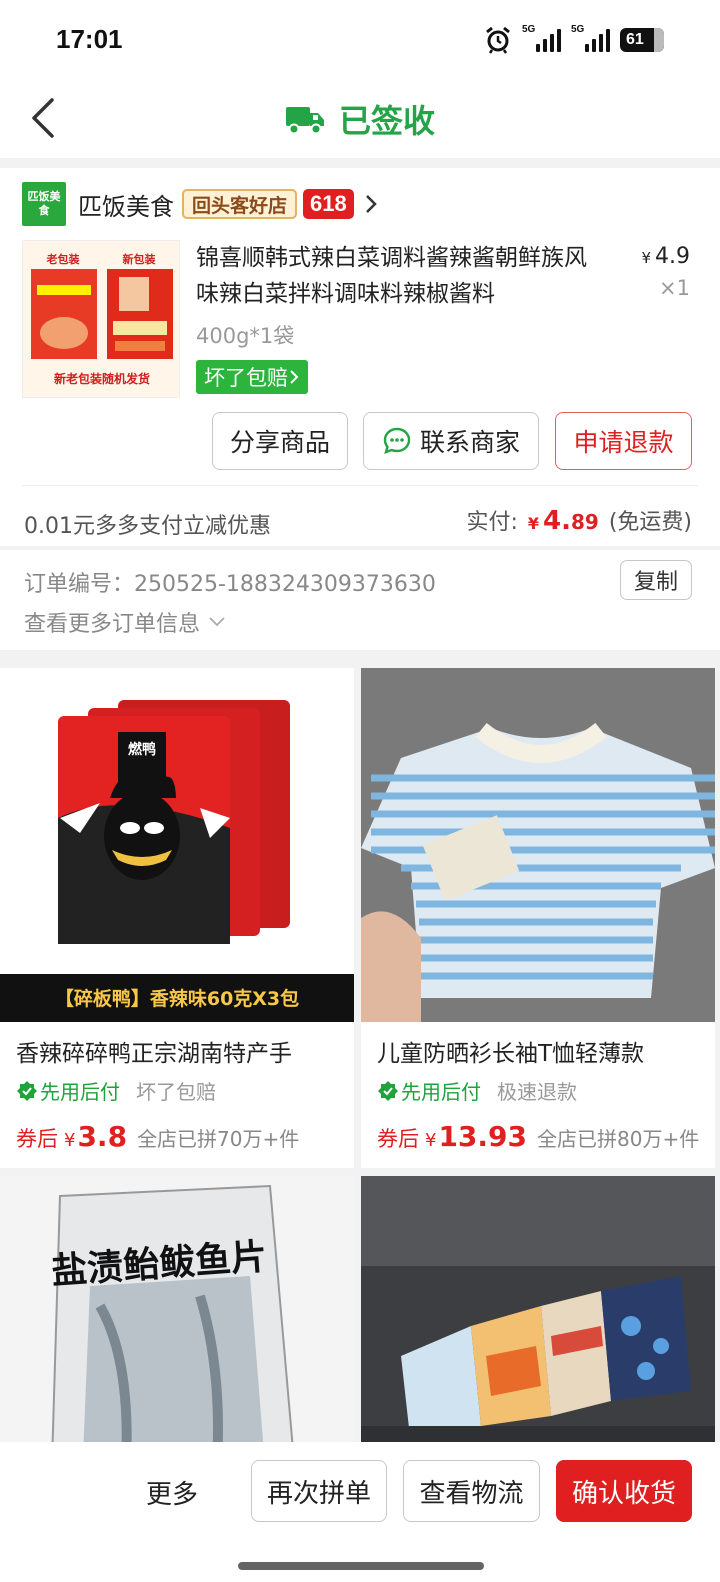  I want to click on order-info-card: 订单编号：250525-188324309373630 复制 查看更多订单信息, so click(360, 600).